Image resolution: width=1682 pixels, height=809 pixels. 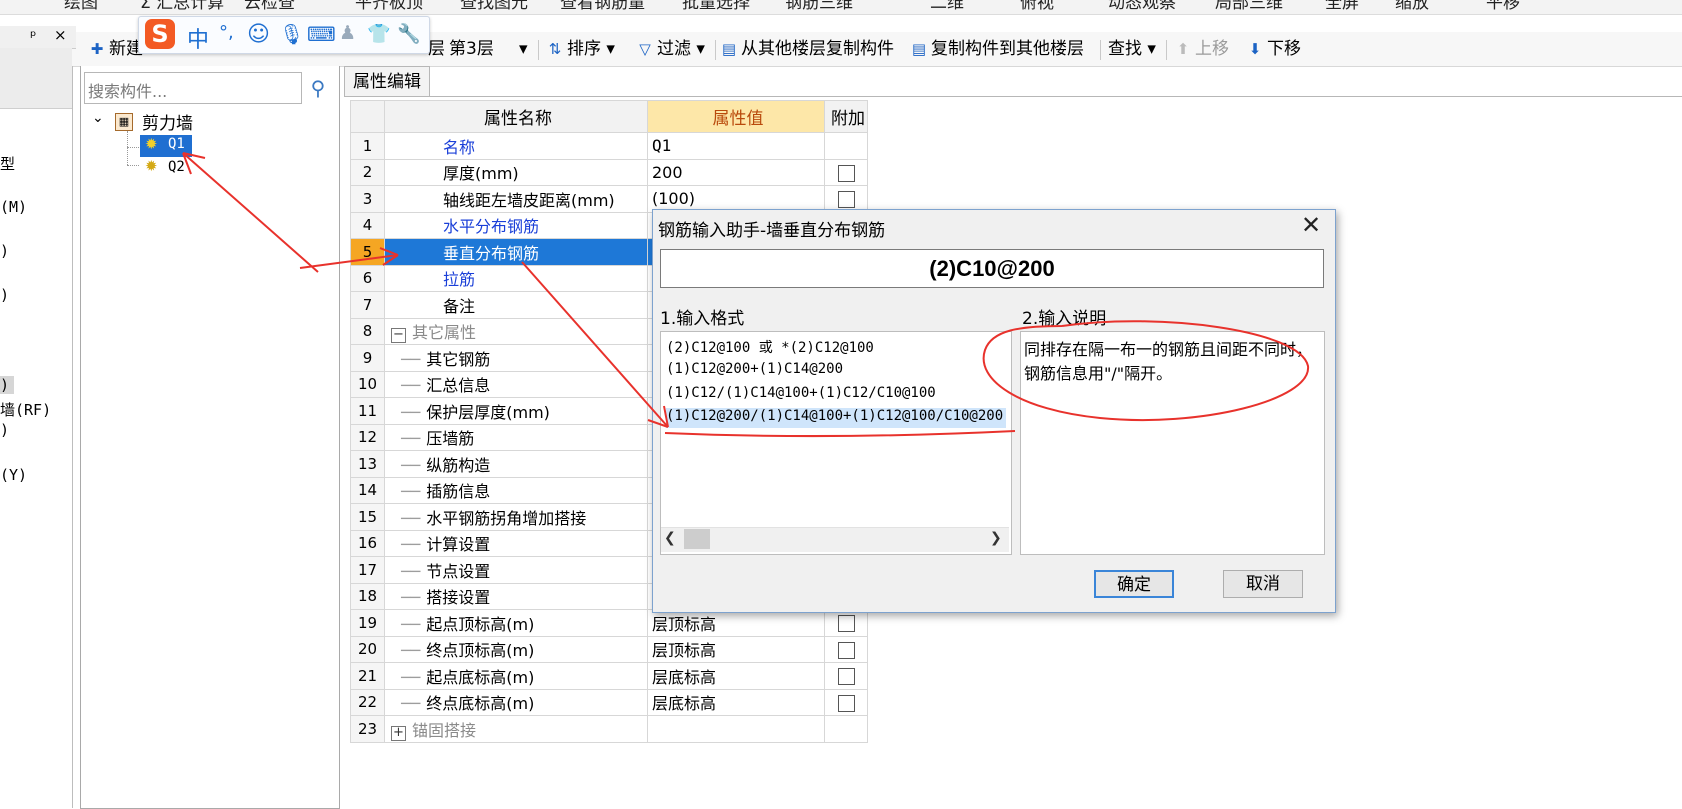 I want to click on pin-icon: ᵖ, so click(x=33, y=36).